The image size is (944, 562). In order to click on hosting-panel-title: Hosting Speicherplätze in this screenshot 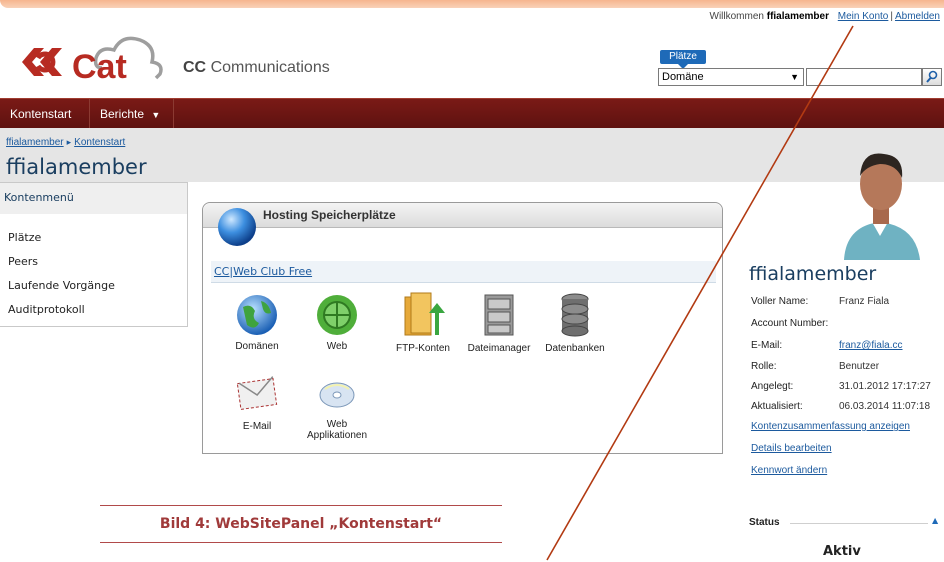, I will do `click(329, 215)`.